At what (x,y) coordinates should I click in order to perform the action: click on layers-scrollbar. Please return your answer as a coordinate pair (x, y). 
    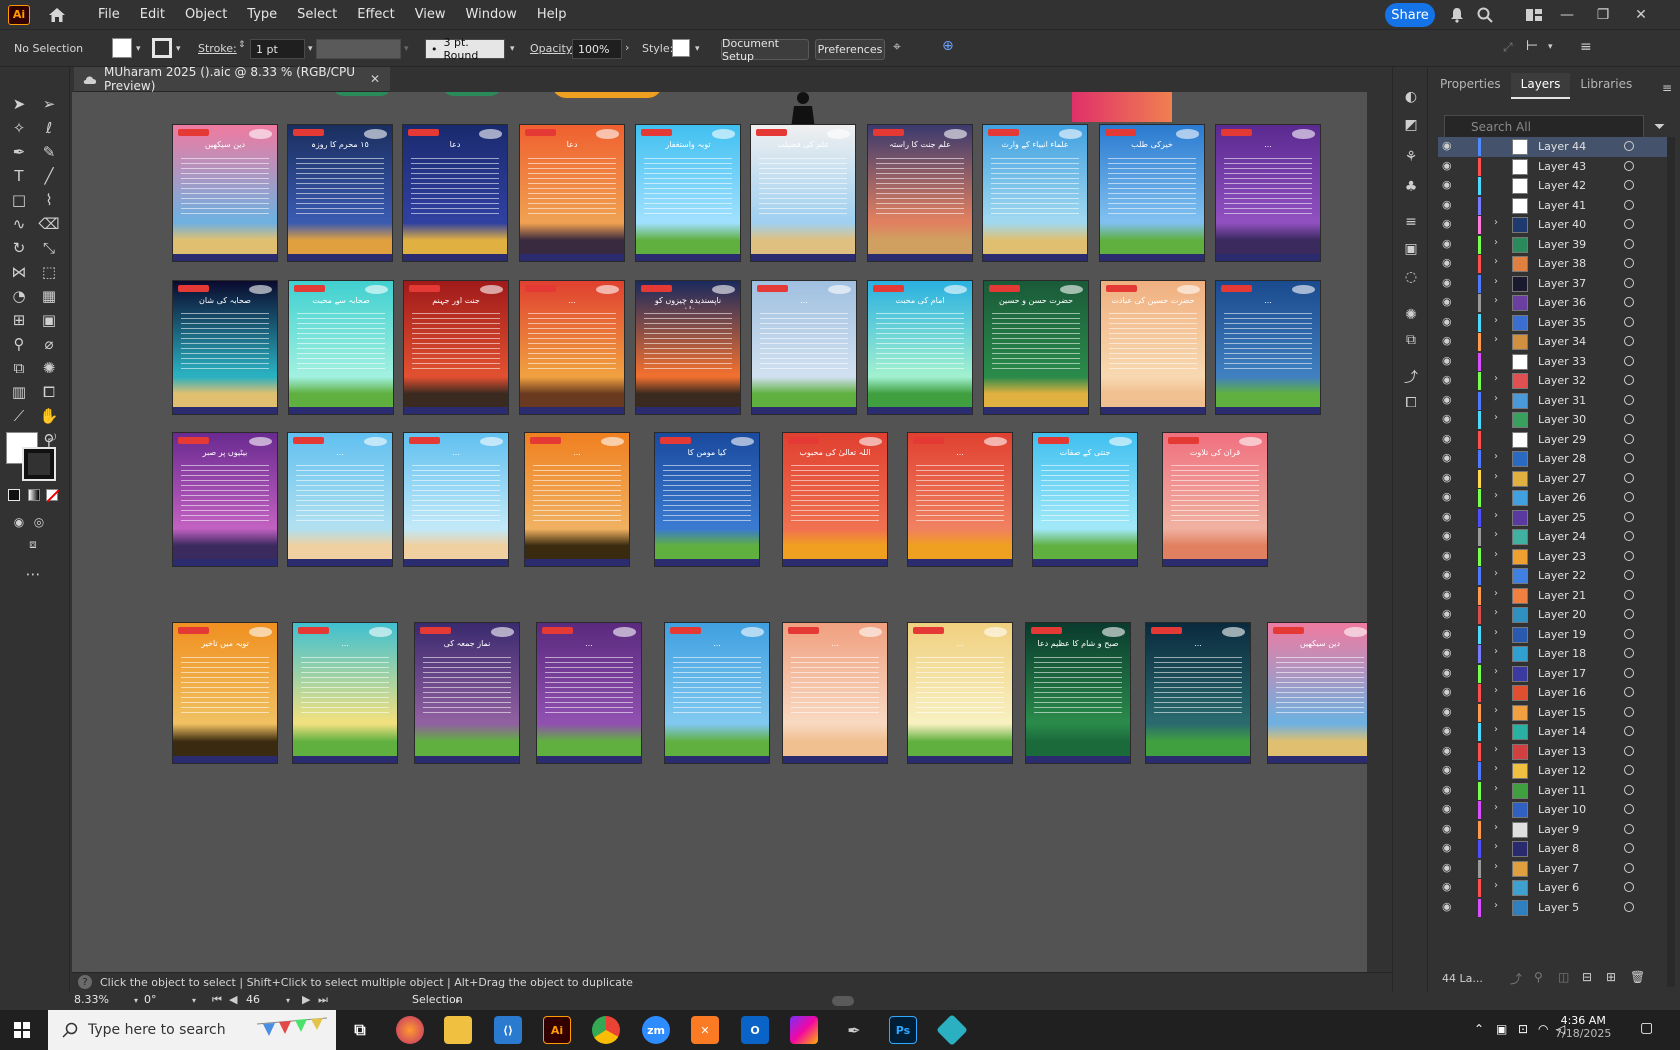
    Looking at the image, I should click on (1671, 562).